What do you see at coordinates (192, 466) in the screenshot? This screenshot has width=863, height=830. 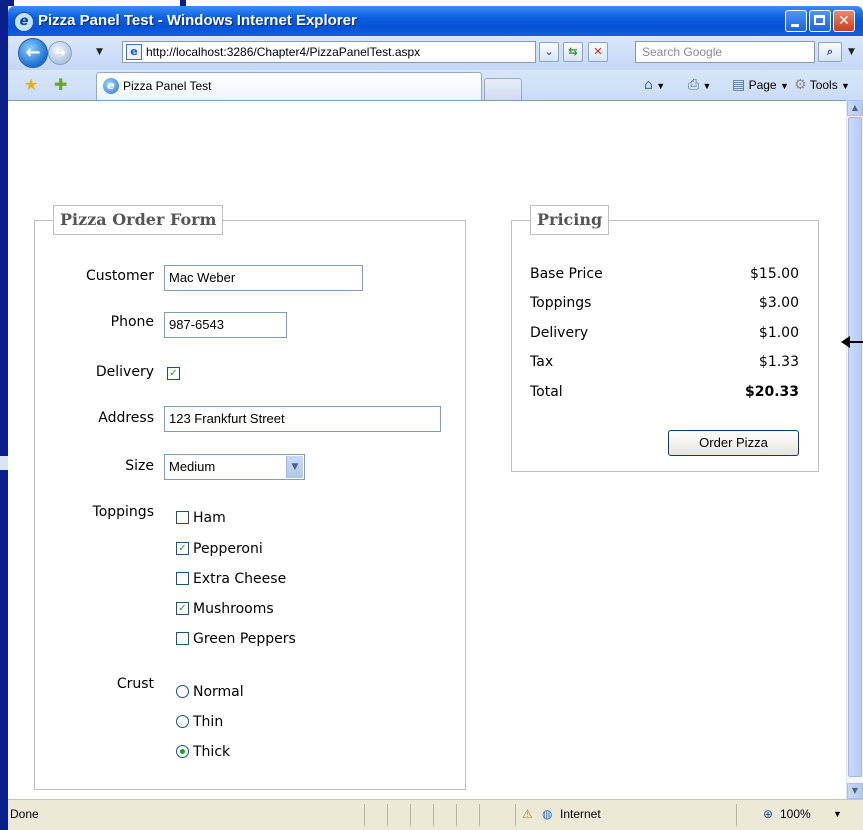 I see `size-selected-value: Medium` at bounding box center [192, 466].